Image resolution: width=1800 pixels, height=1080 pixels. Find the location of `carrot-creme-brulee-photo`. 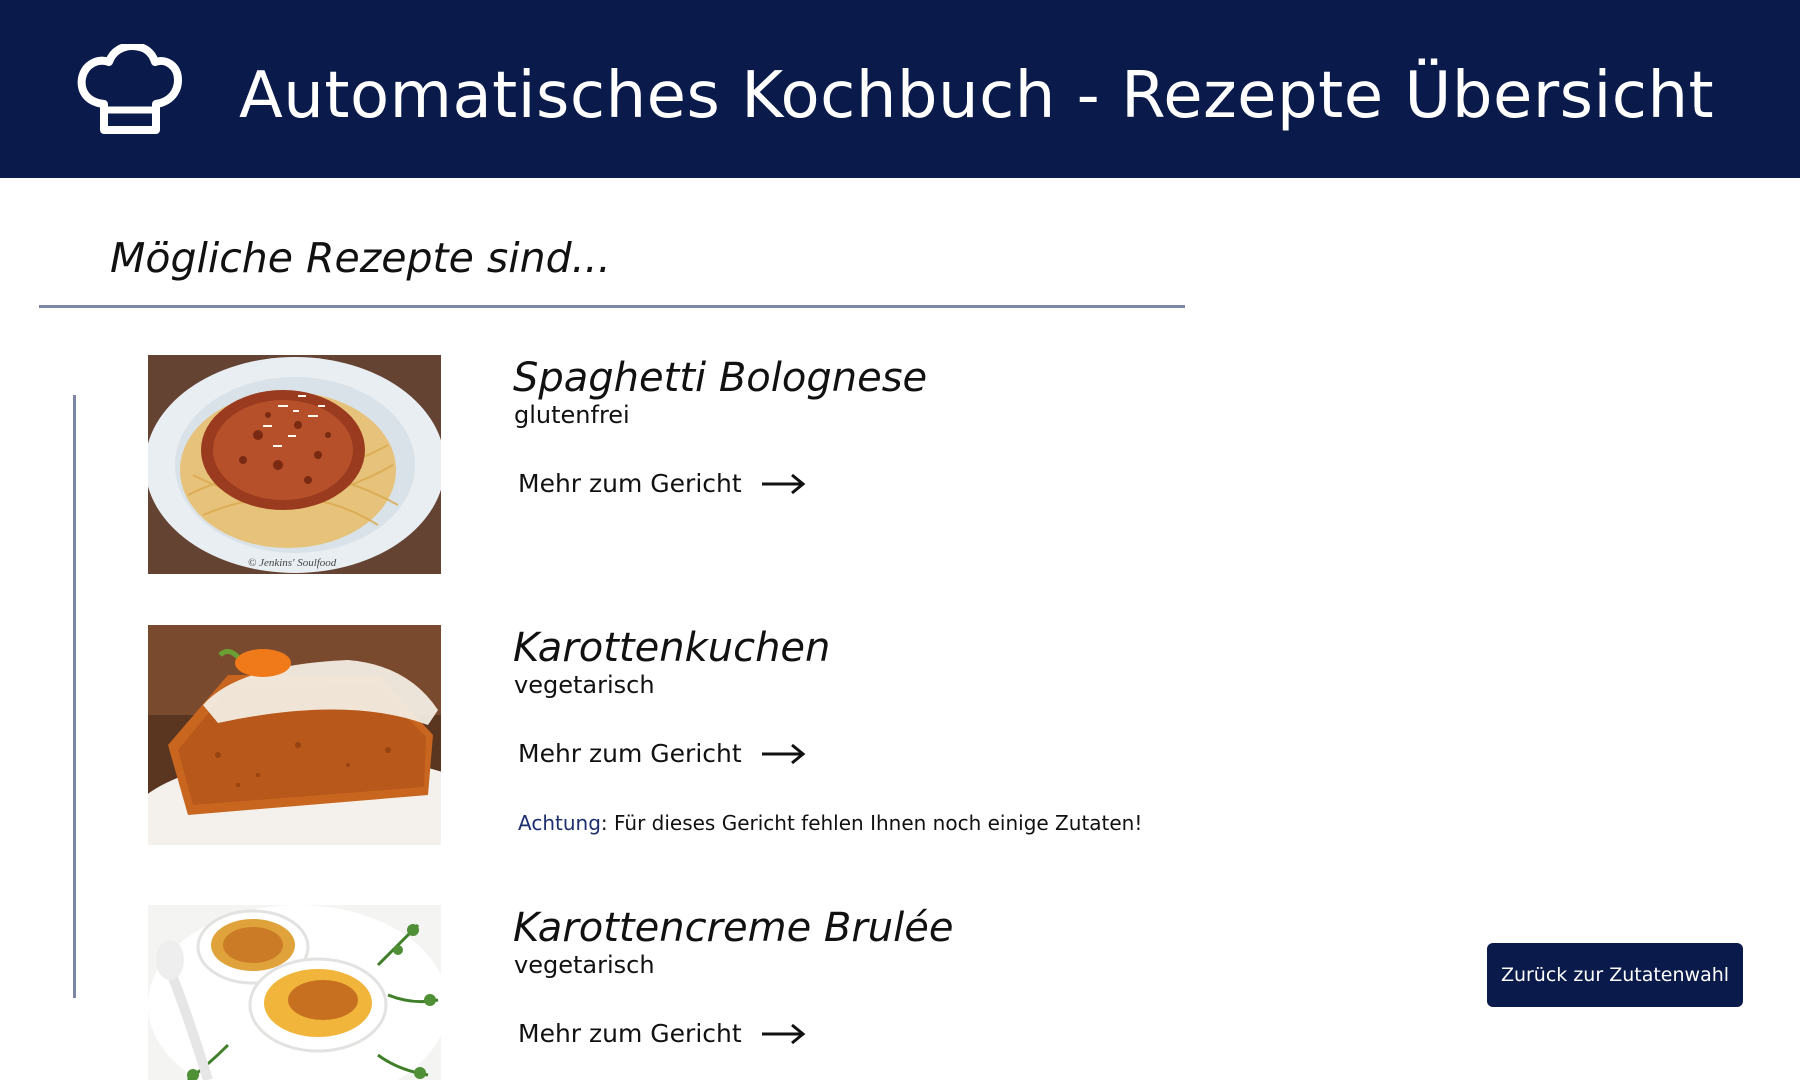

carrot-creme-brulee-photo is located at coordinates (294, 992).